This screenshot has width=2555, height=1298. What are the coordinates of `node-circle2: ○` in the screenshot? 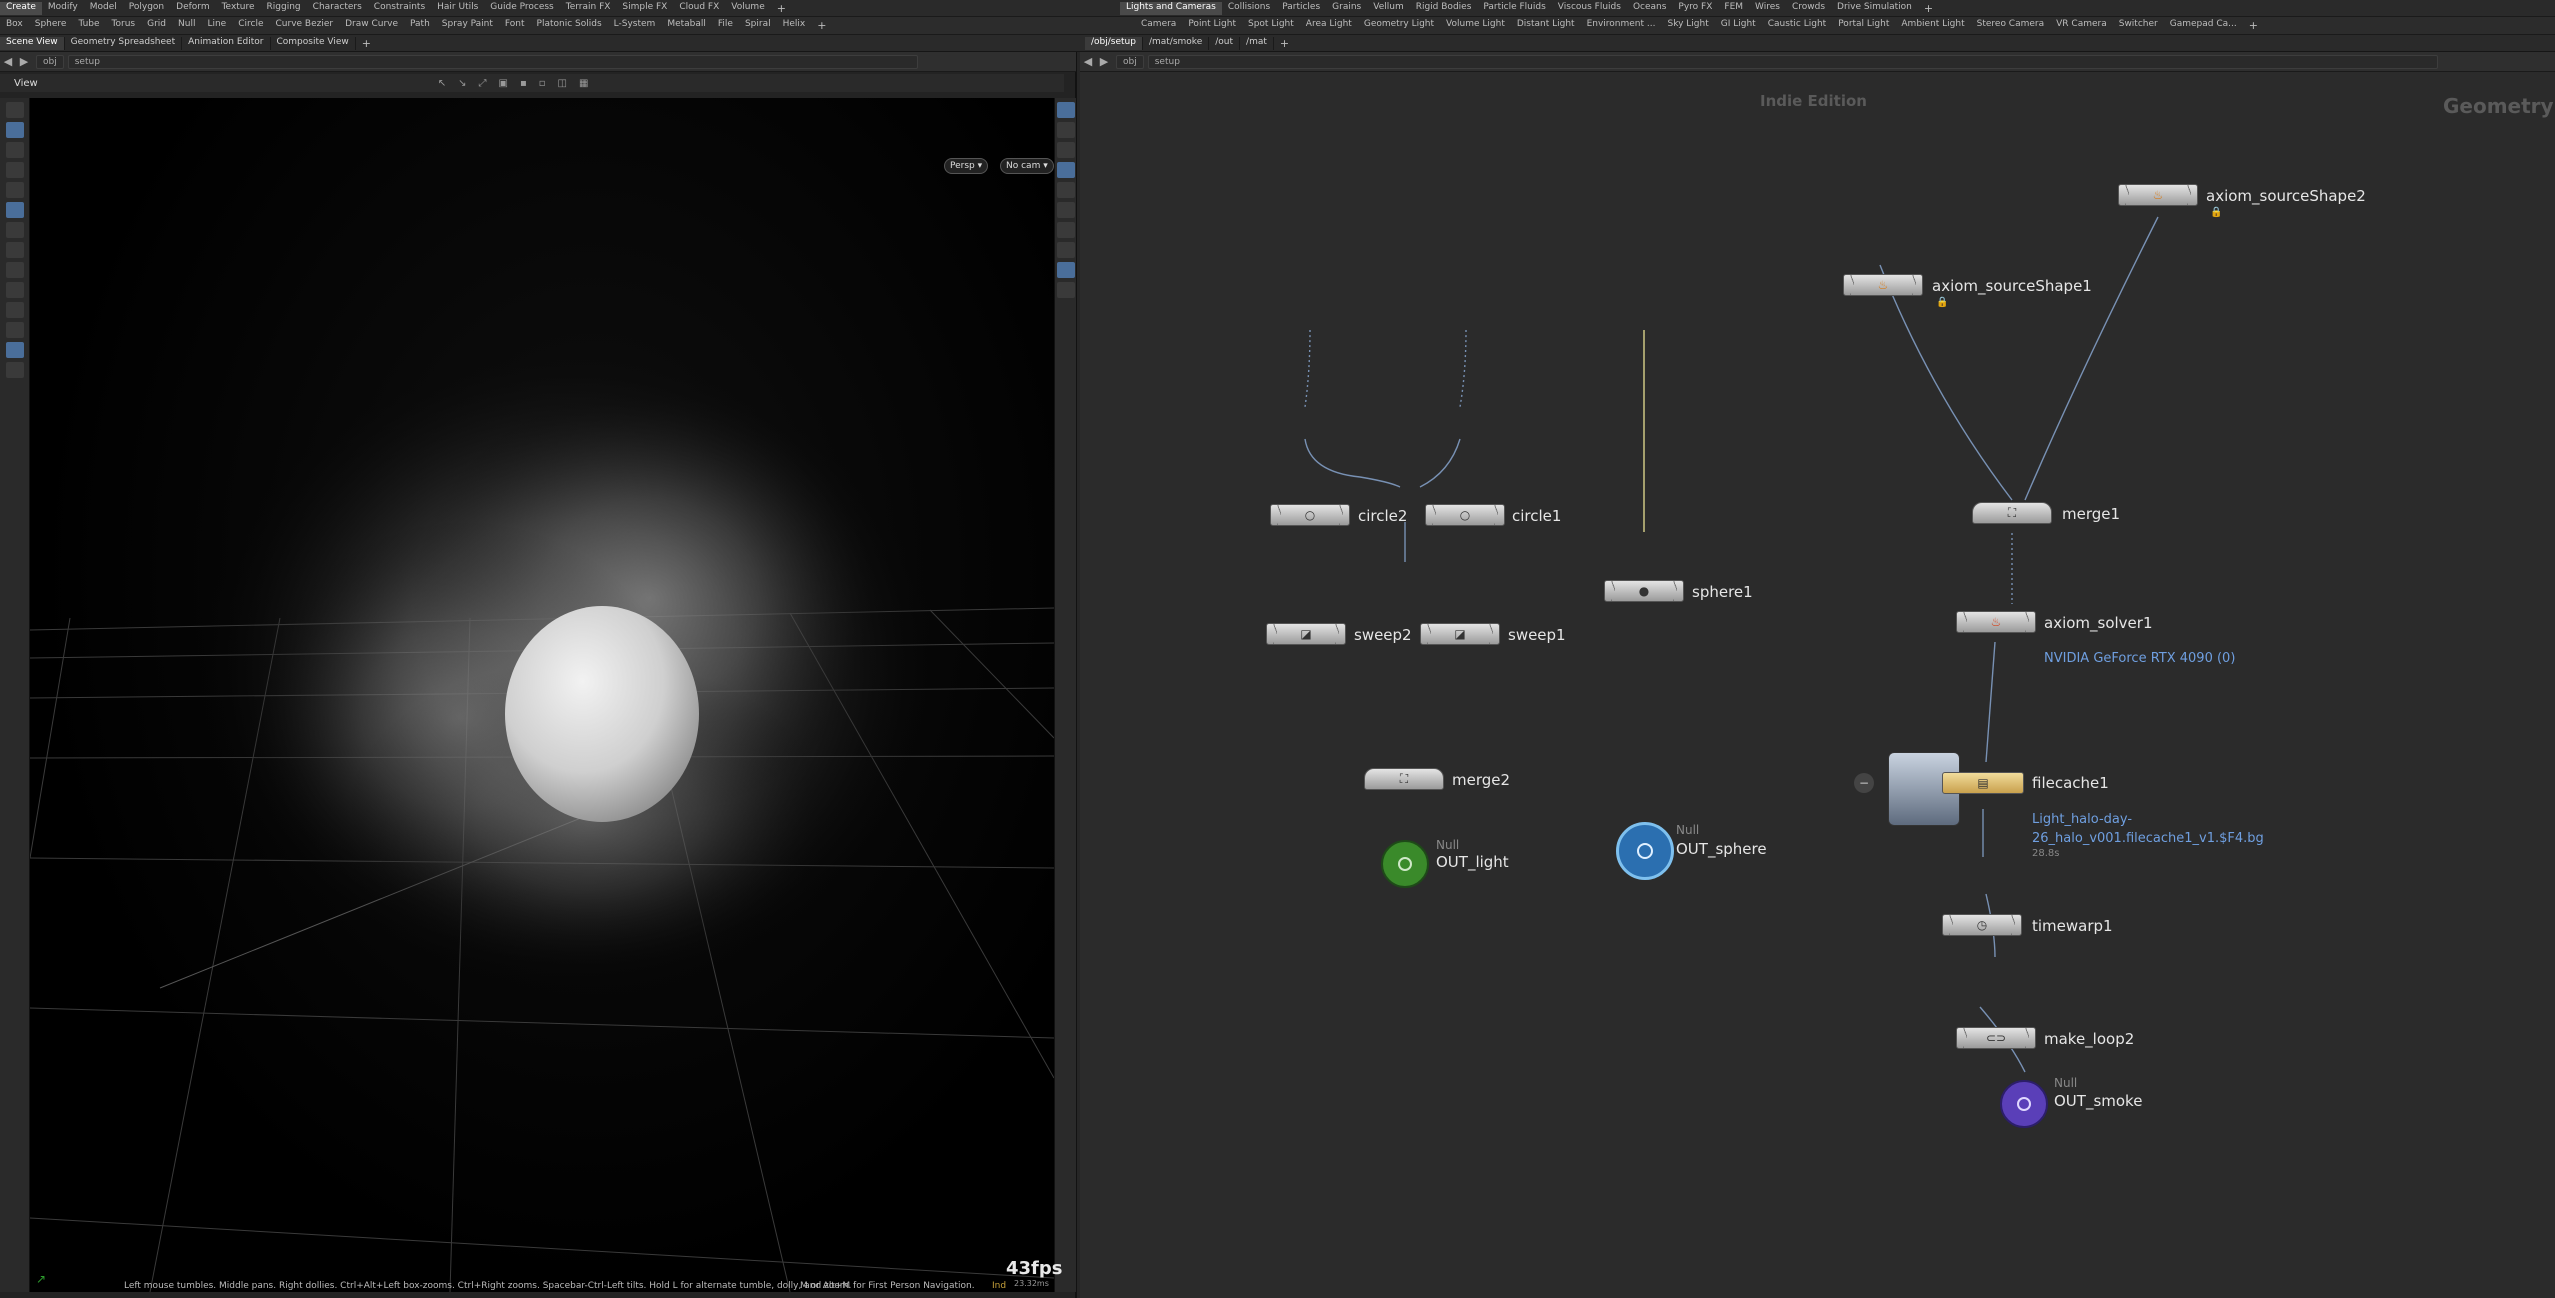 It's located at (1310, 515).